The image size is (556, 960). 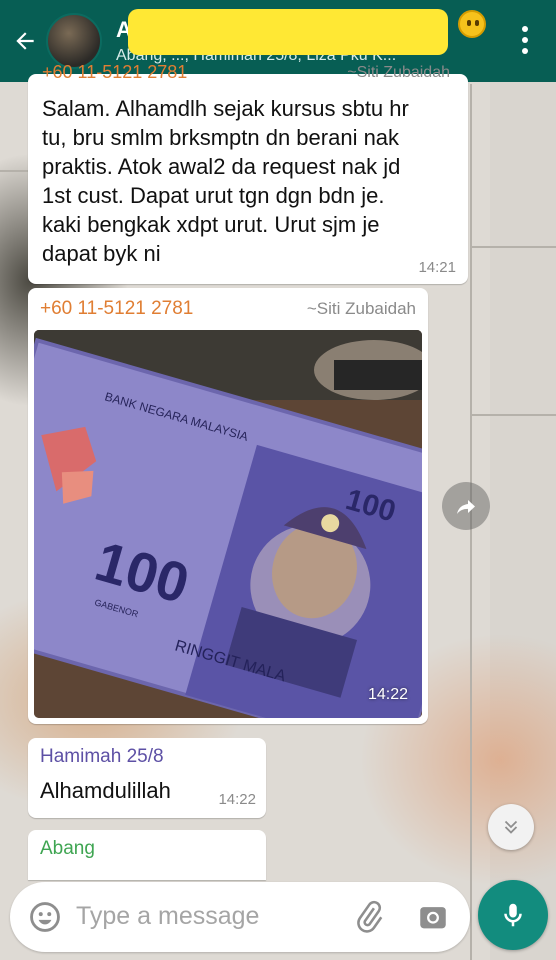 What do you see at coordinates (147, 855) in the screenshot?
I see `message-bubble: Abang` at bounding box center [147, 855].